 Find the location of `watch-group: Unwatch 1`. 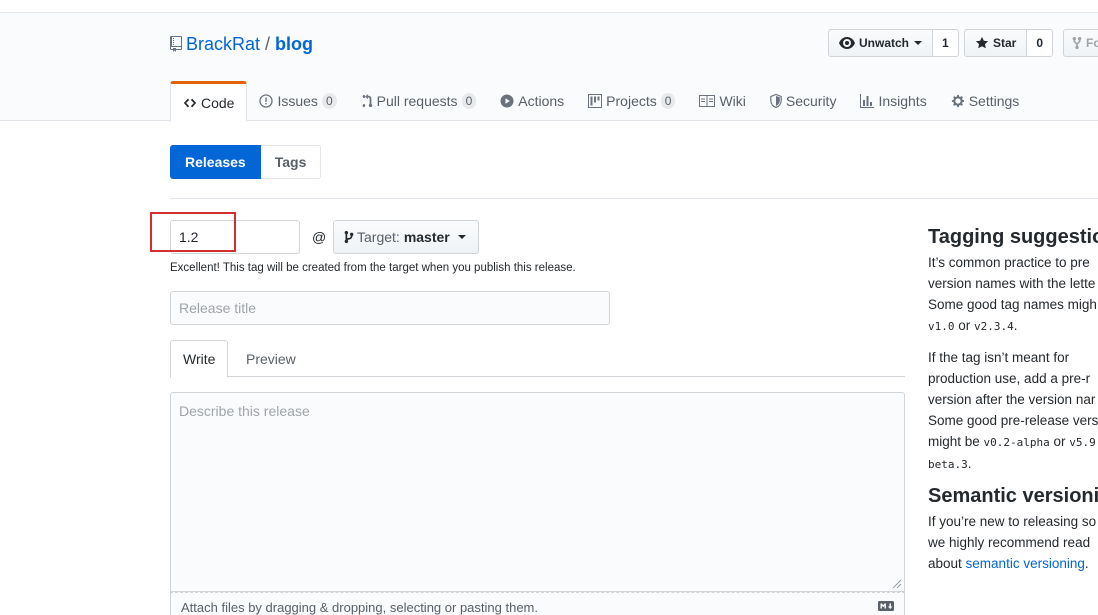

watch-group: Unwatch 1 is located at coordinates (893, 43).